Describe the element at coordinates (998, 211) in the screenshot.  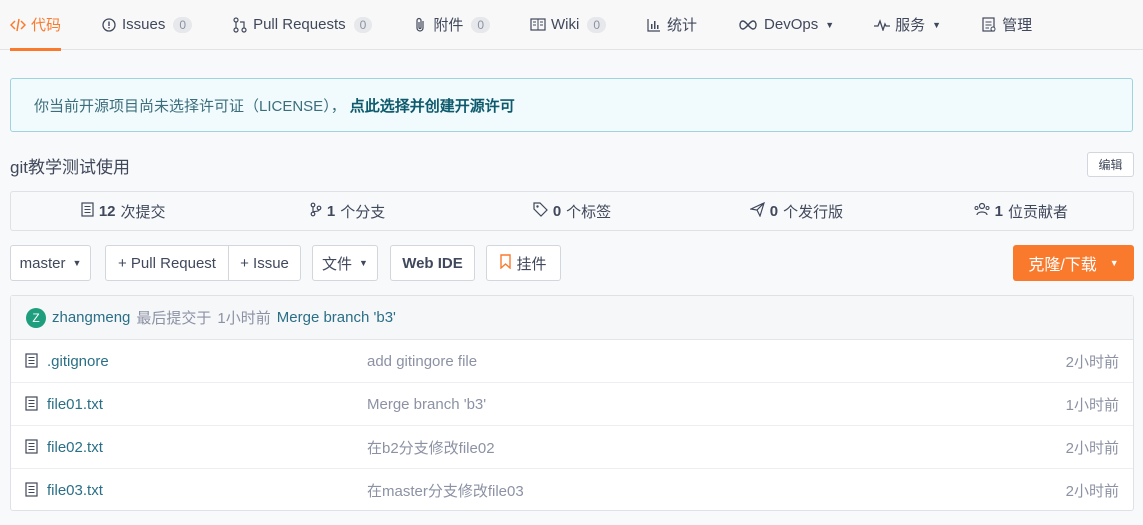
I see `contributors-count: 1` at that location.